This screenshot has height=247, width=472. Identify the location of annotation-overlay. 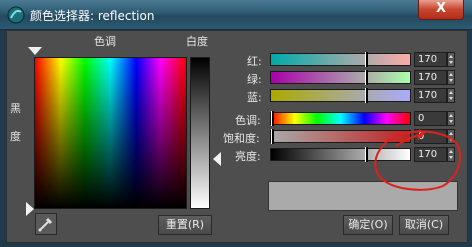
(417, 160).